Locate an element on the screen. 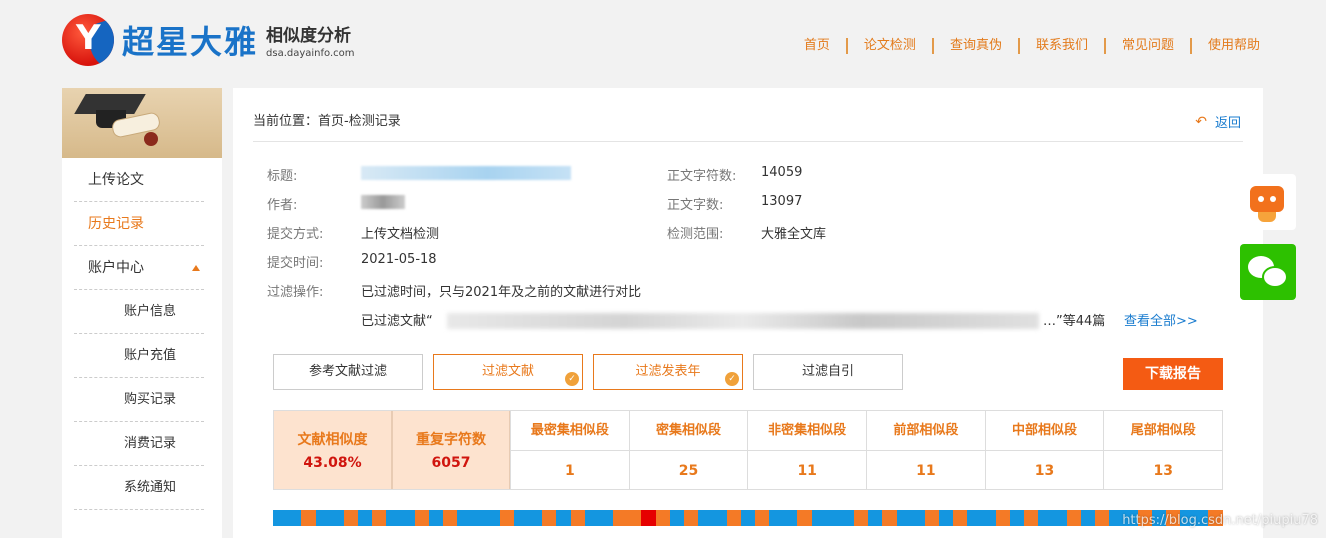 This screenshot has height=538, width=1326. nav-verify: 查询真伪 is located at coordinates (977, 46).